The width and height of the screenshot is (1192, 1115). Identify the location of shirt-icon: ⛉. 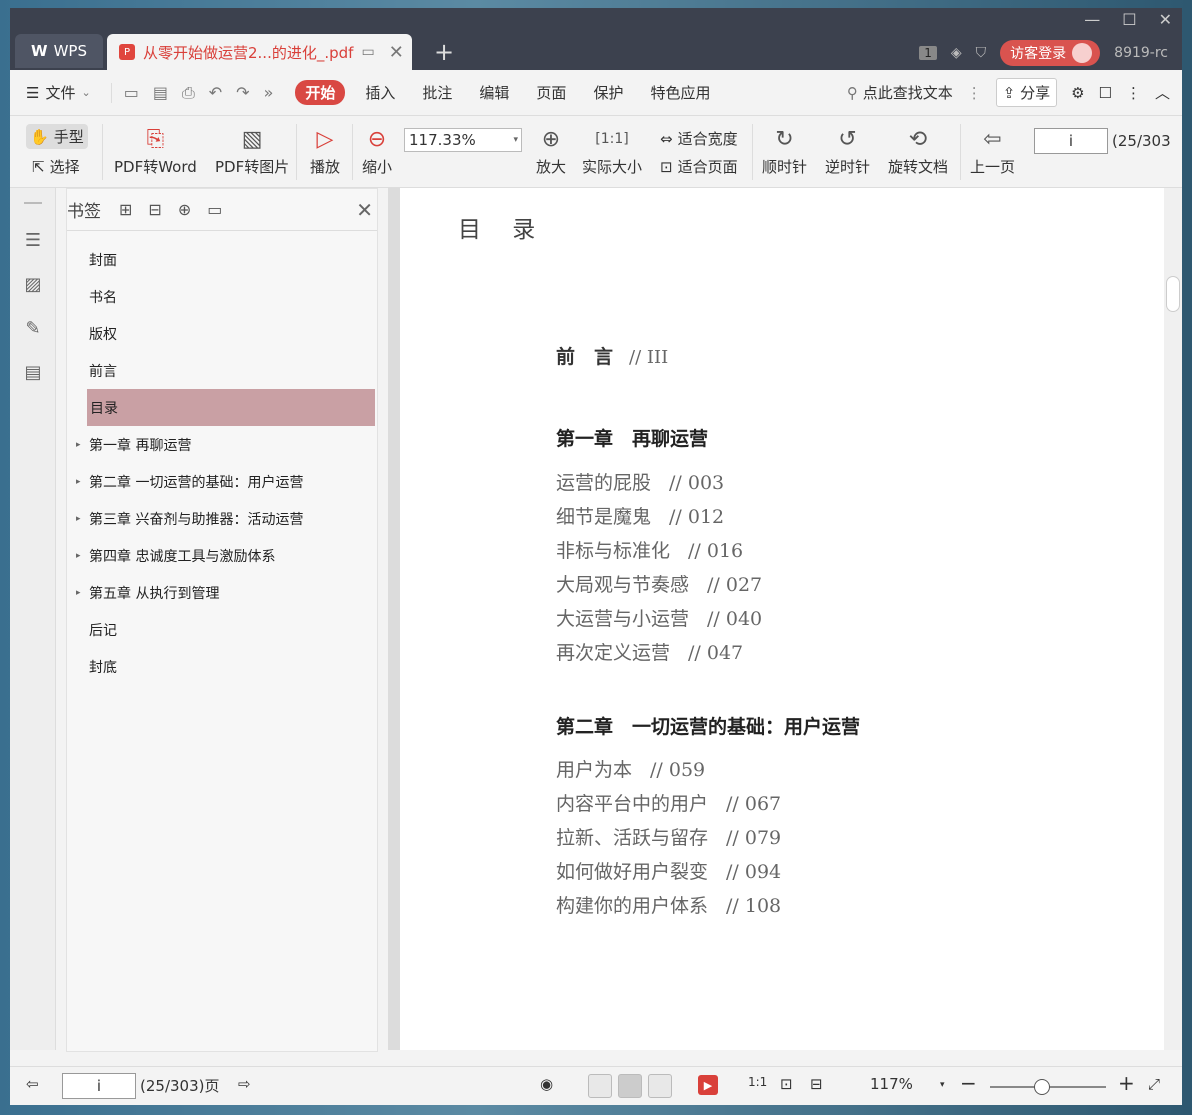
(981, 53).